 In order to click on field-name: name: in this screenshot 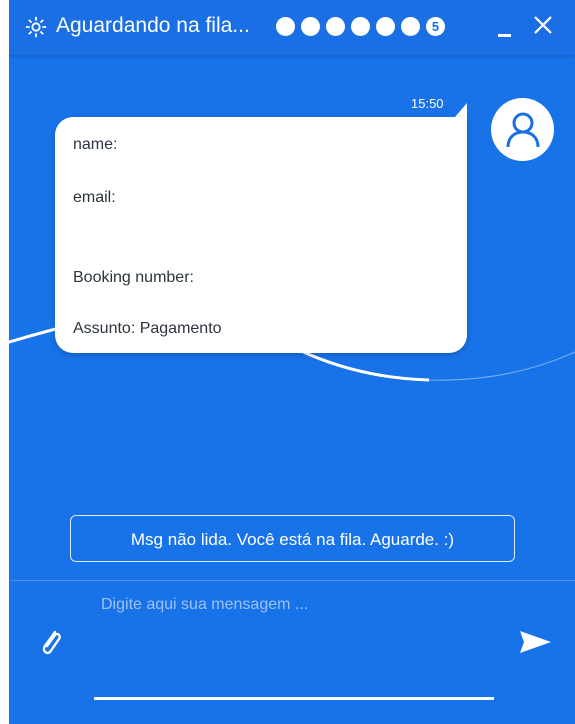, I will do `click(95, 144)`.